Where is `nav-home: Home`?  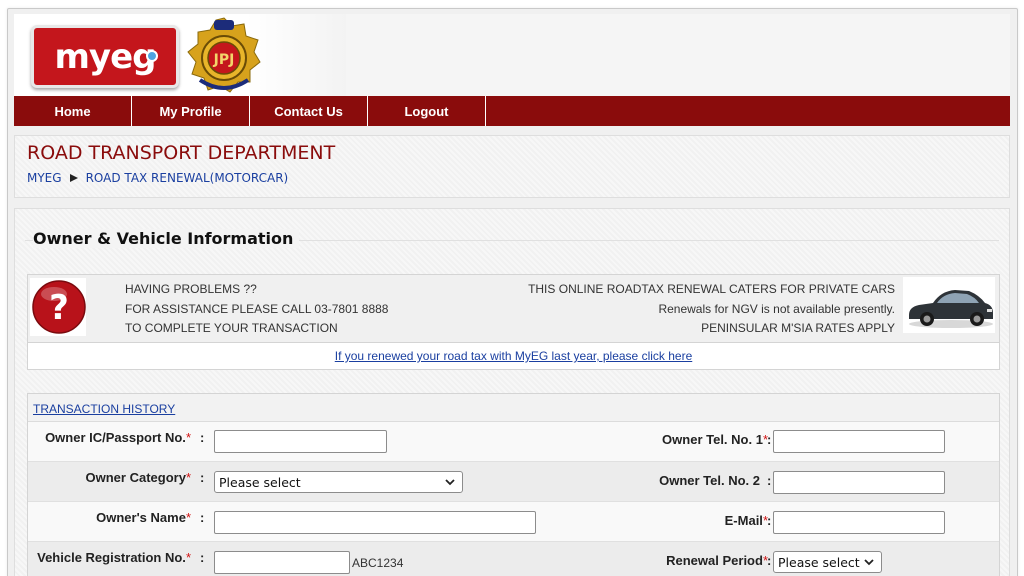 nav-home: Home is located at coordinates (73, 111).